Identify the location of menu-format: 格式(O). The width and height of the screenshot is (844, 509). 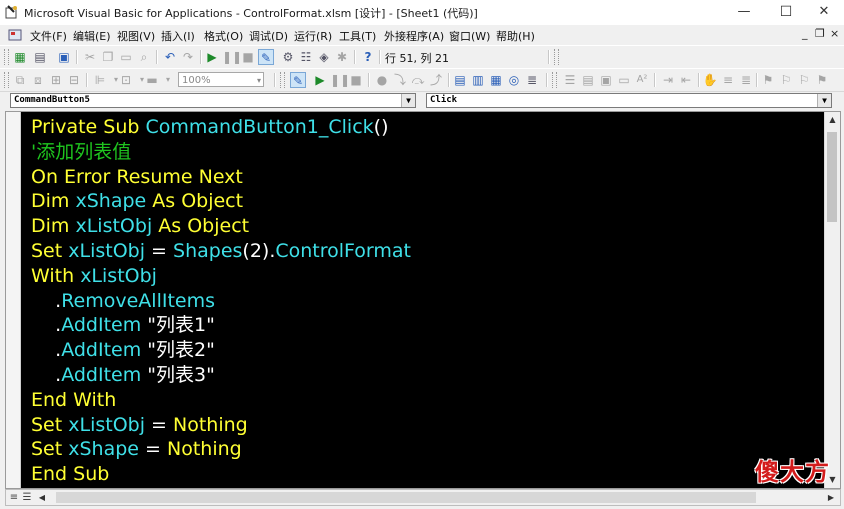
(223, 36).